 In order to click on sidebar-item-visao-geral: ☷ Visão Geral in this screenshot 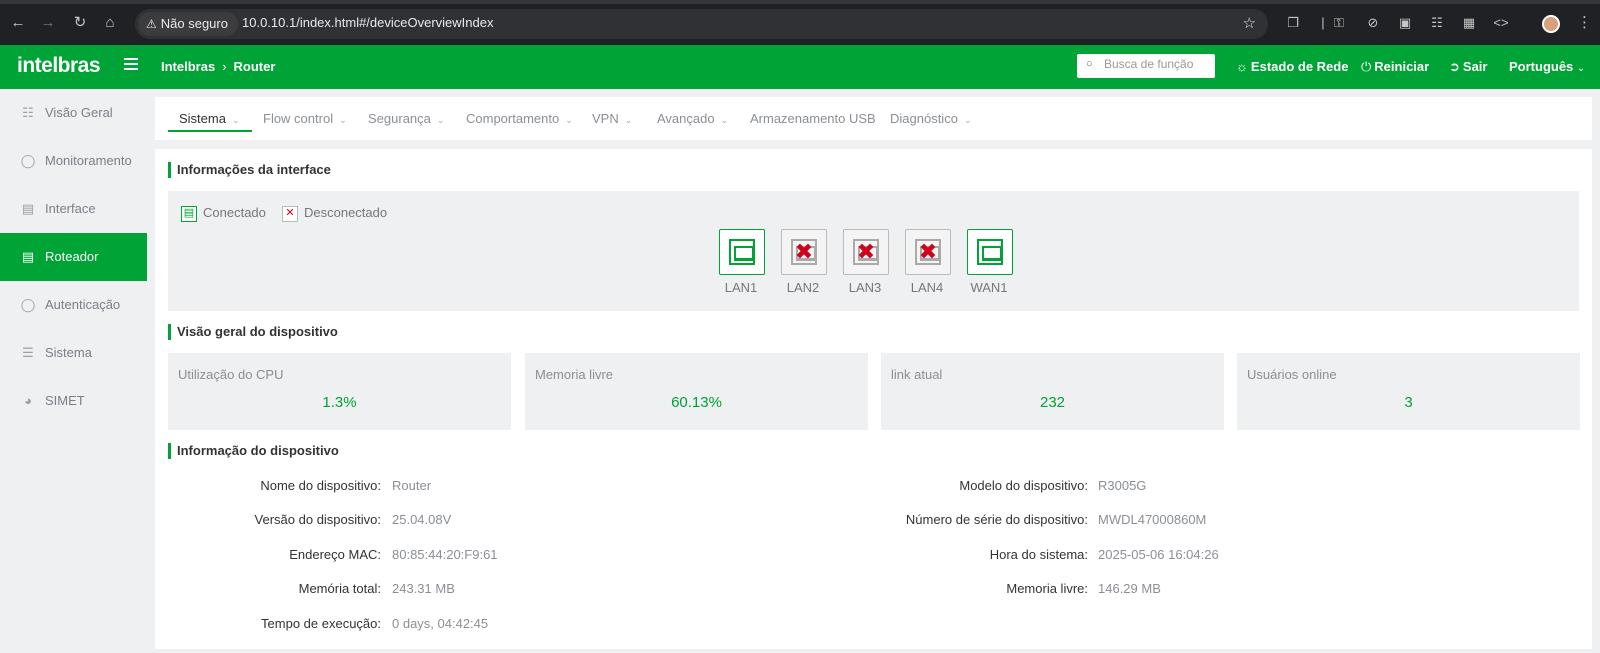, I will do `click(73, 113)`.